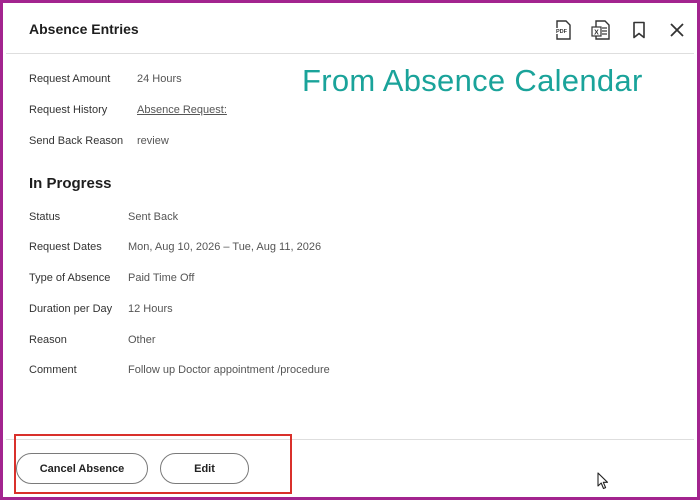  What do you see at coordinates (150, 309) in the screenshot?
I see `duration-per-day-value: 12 Hours` at bounding box center [150, 309].